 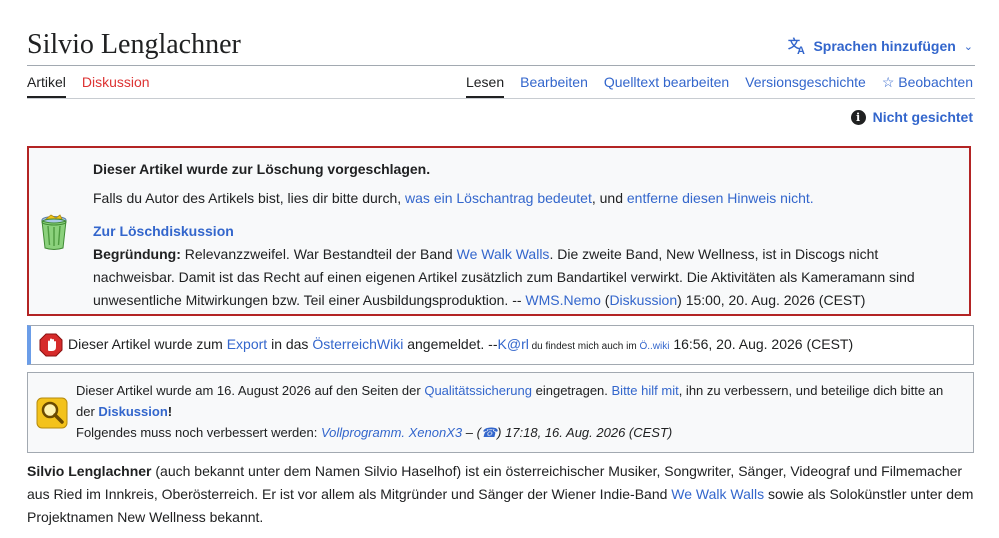 I want to click on export-link: Export, so click(x=247, y=344).